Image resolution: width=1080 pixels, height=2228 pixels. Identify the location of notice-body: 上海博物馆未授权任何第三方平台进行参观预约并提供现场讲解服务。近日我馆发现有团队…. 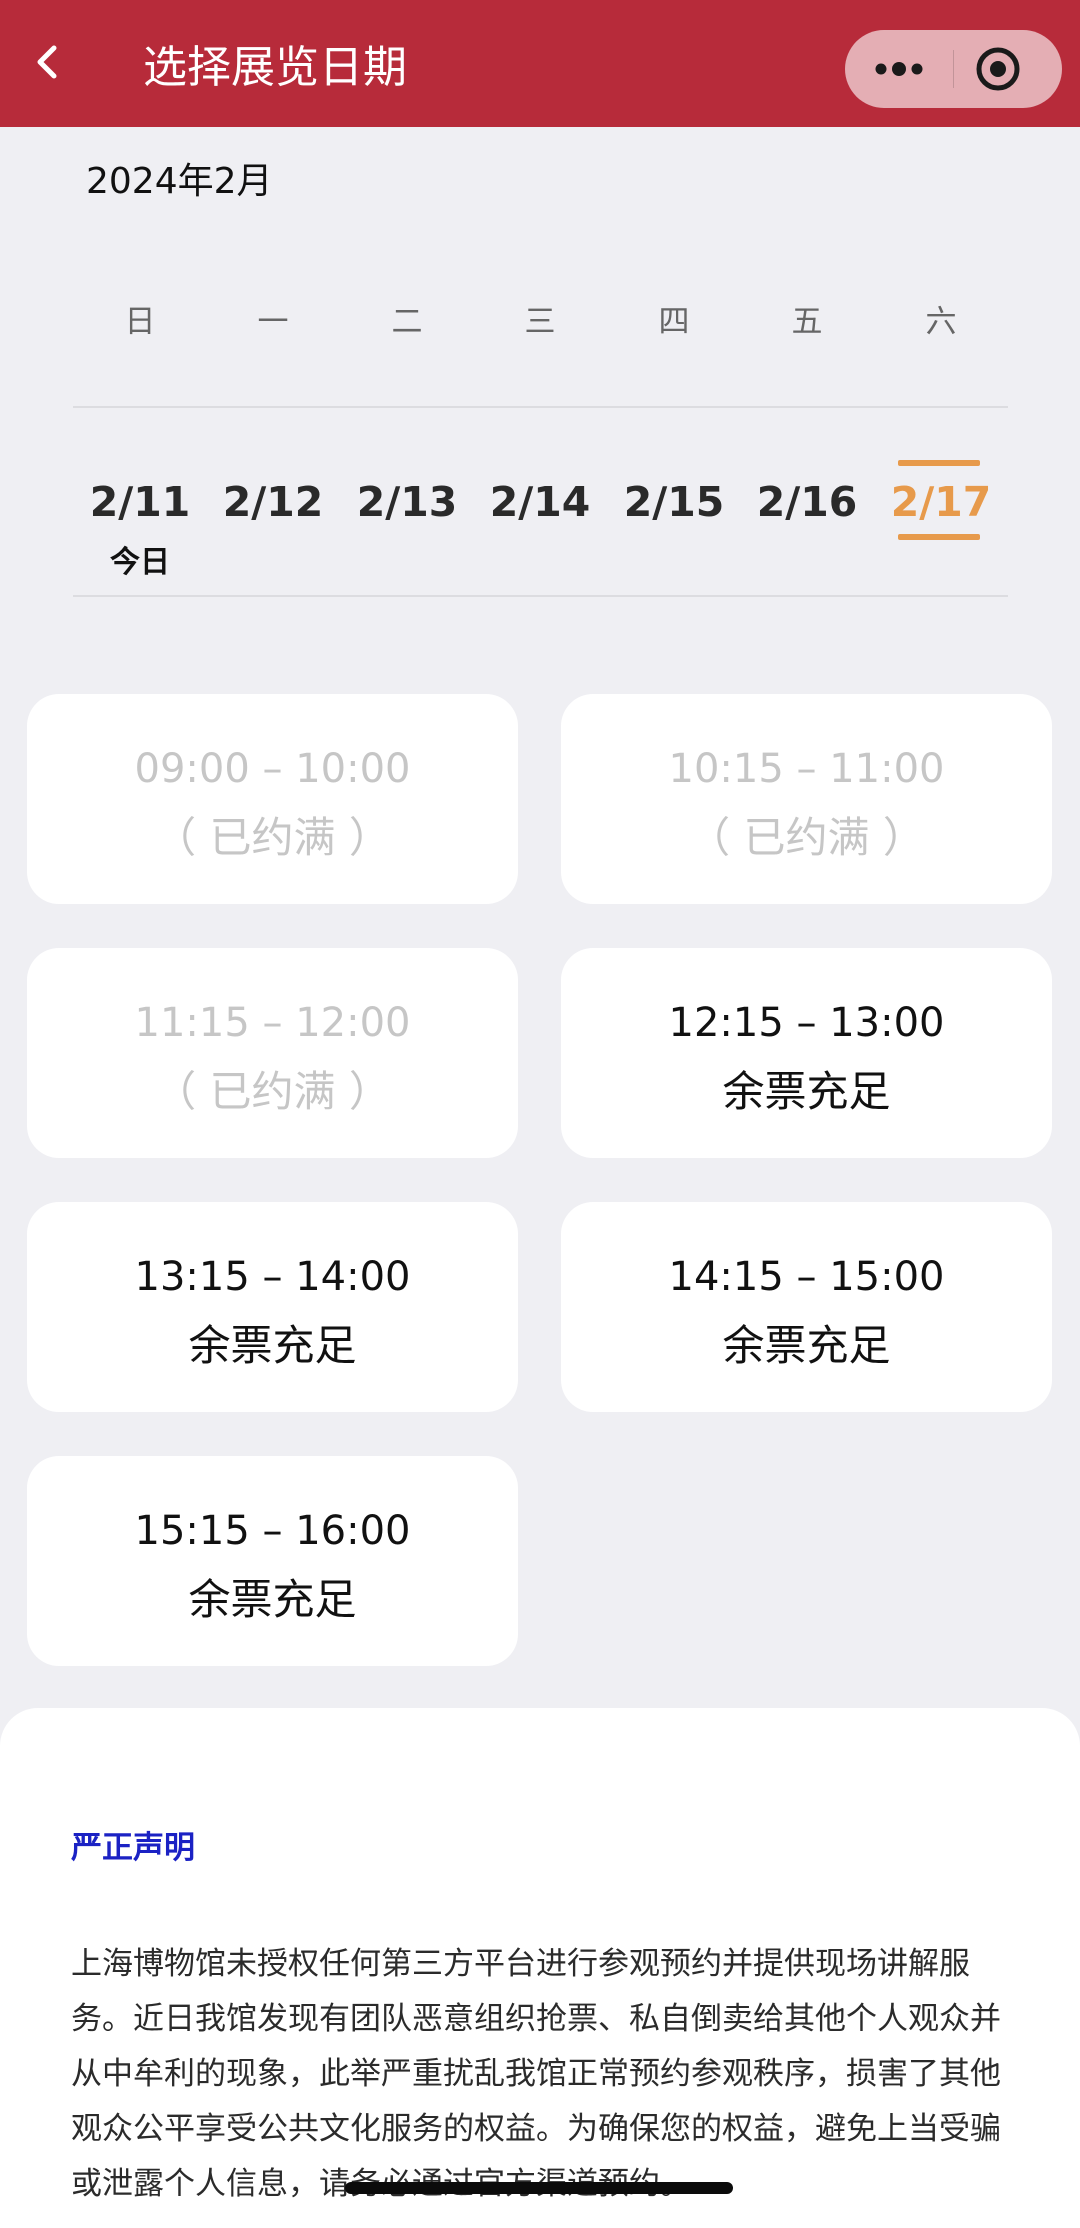
(536, 2074).